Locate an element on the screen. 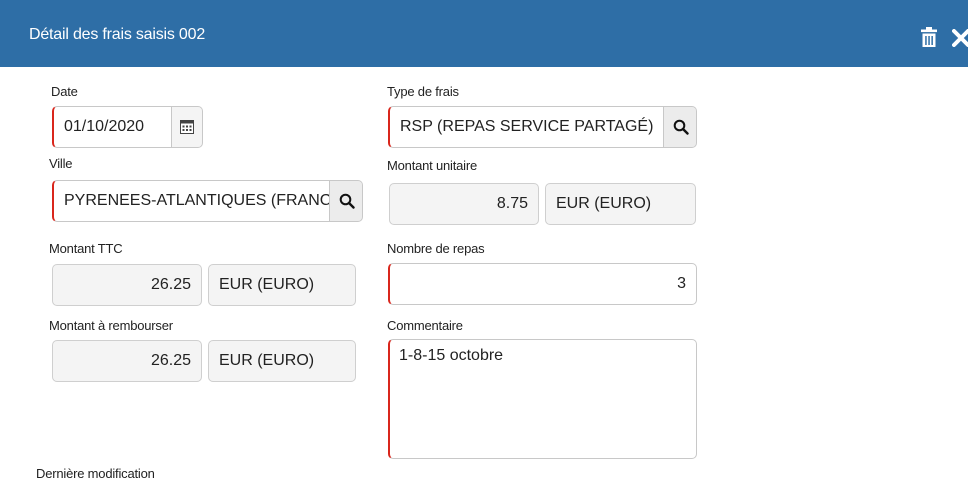 This screenshot has height=481, width=968. montant-rembourser-currency-value: EUR (EURO) is located at coordinates (267, 360).